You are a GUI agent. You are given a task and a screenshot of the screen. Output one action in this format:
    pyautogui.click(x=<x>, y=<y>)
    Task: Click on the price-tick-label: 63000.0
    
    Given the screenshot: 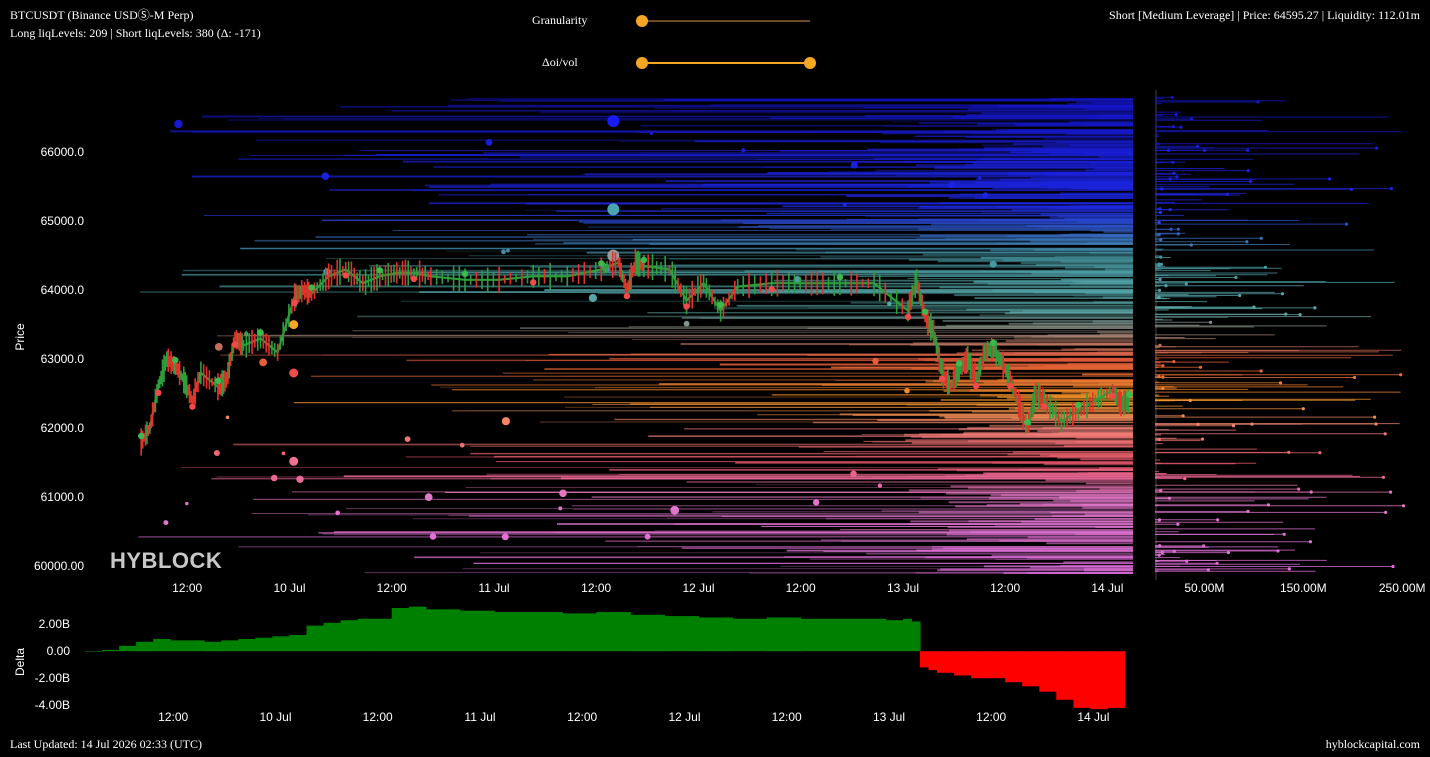 What is the action you would take?
    pyautogui.click(x=63, y=359)
    